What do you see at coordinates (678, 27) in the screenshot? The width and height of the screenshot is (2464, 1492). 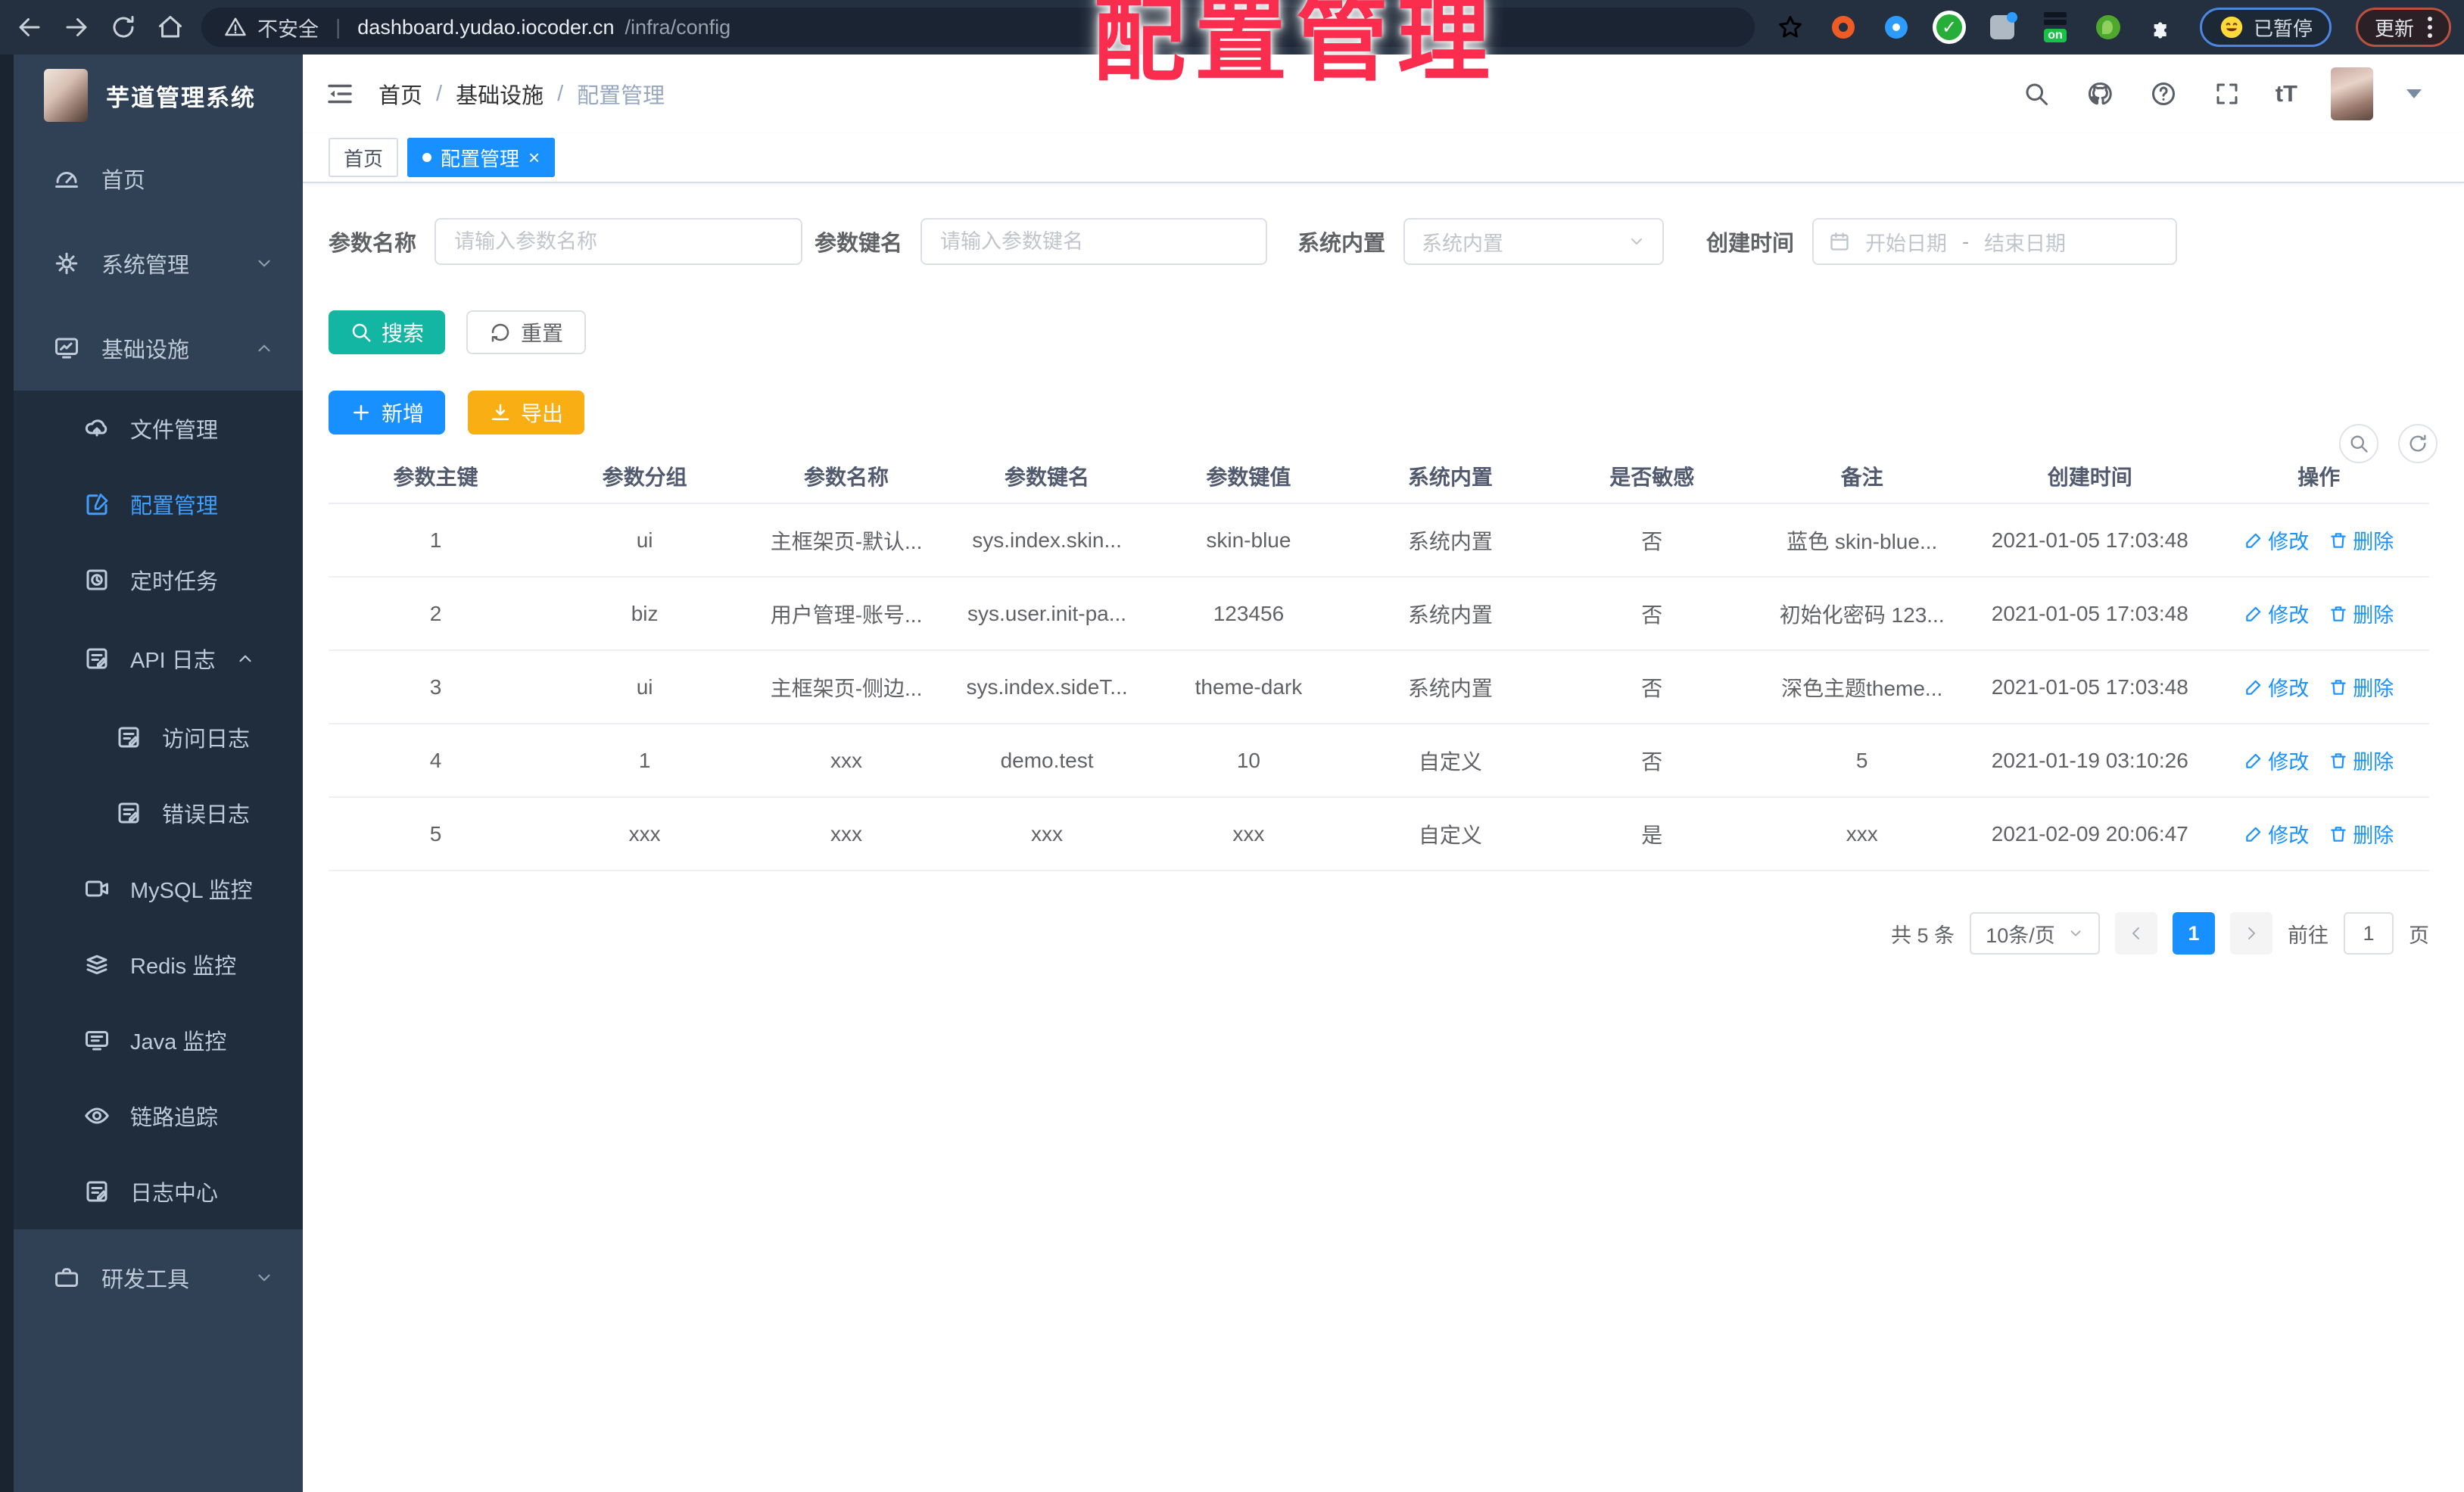 I see `url-path: /infra/config` at bounding box center [678, 27].